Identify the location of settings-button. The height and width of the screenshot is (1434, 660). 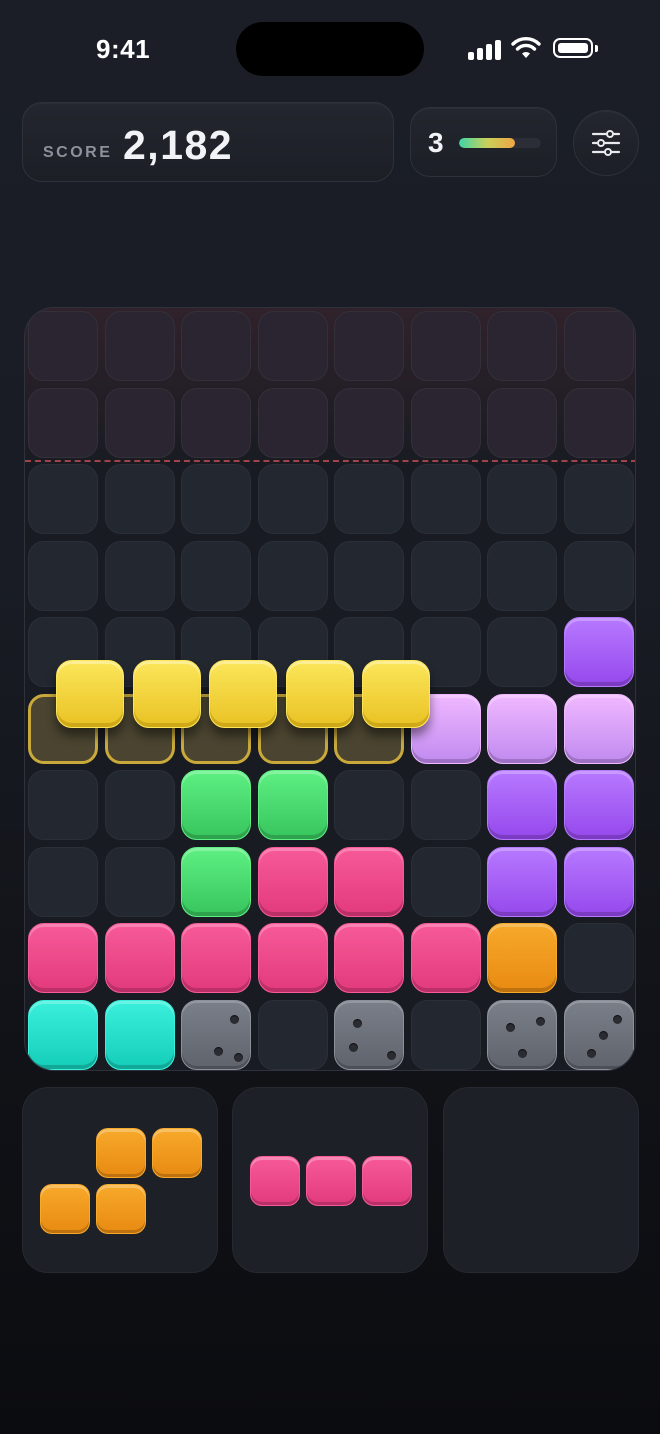
(606, 143).